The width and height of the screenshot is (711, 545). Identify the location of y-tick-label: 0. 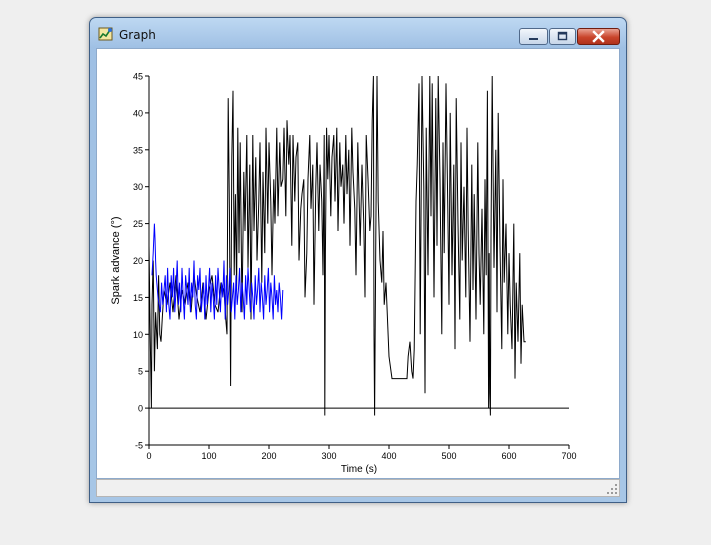
(140, 409).